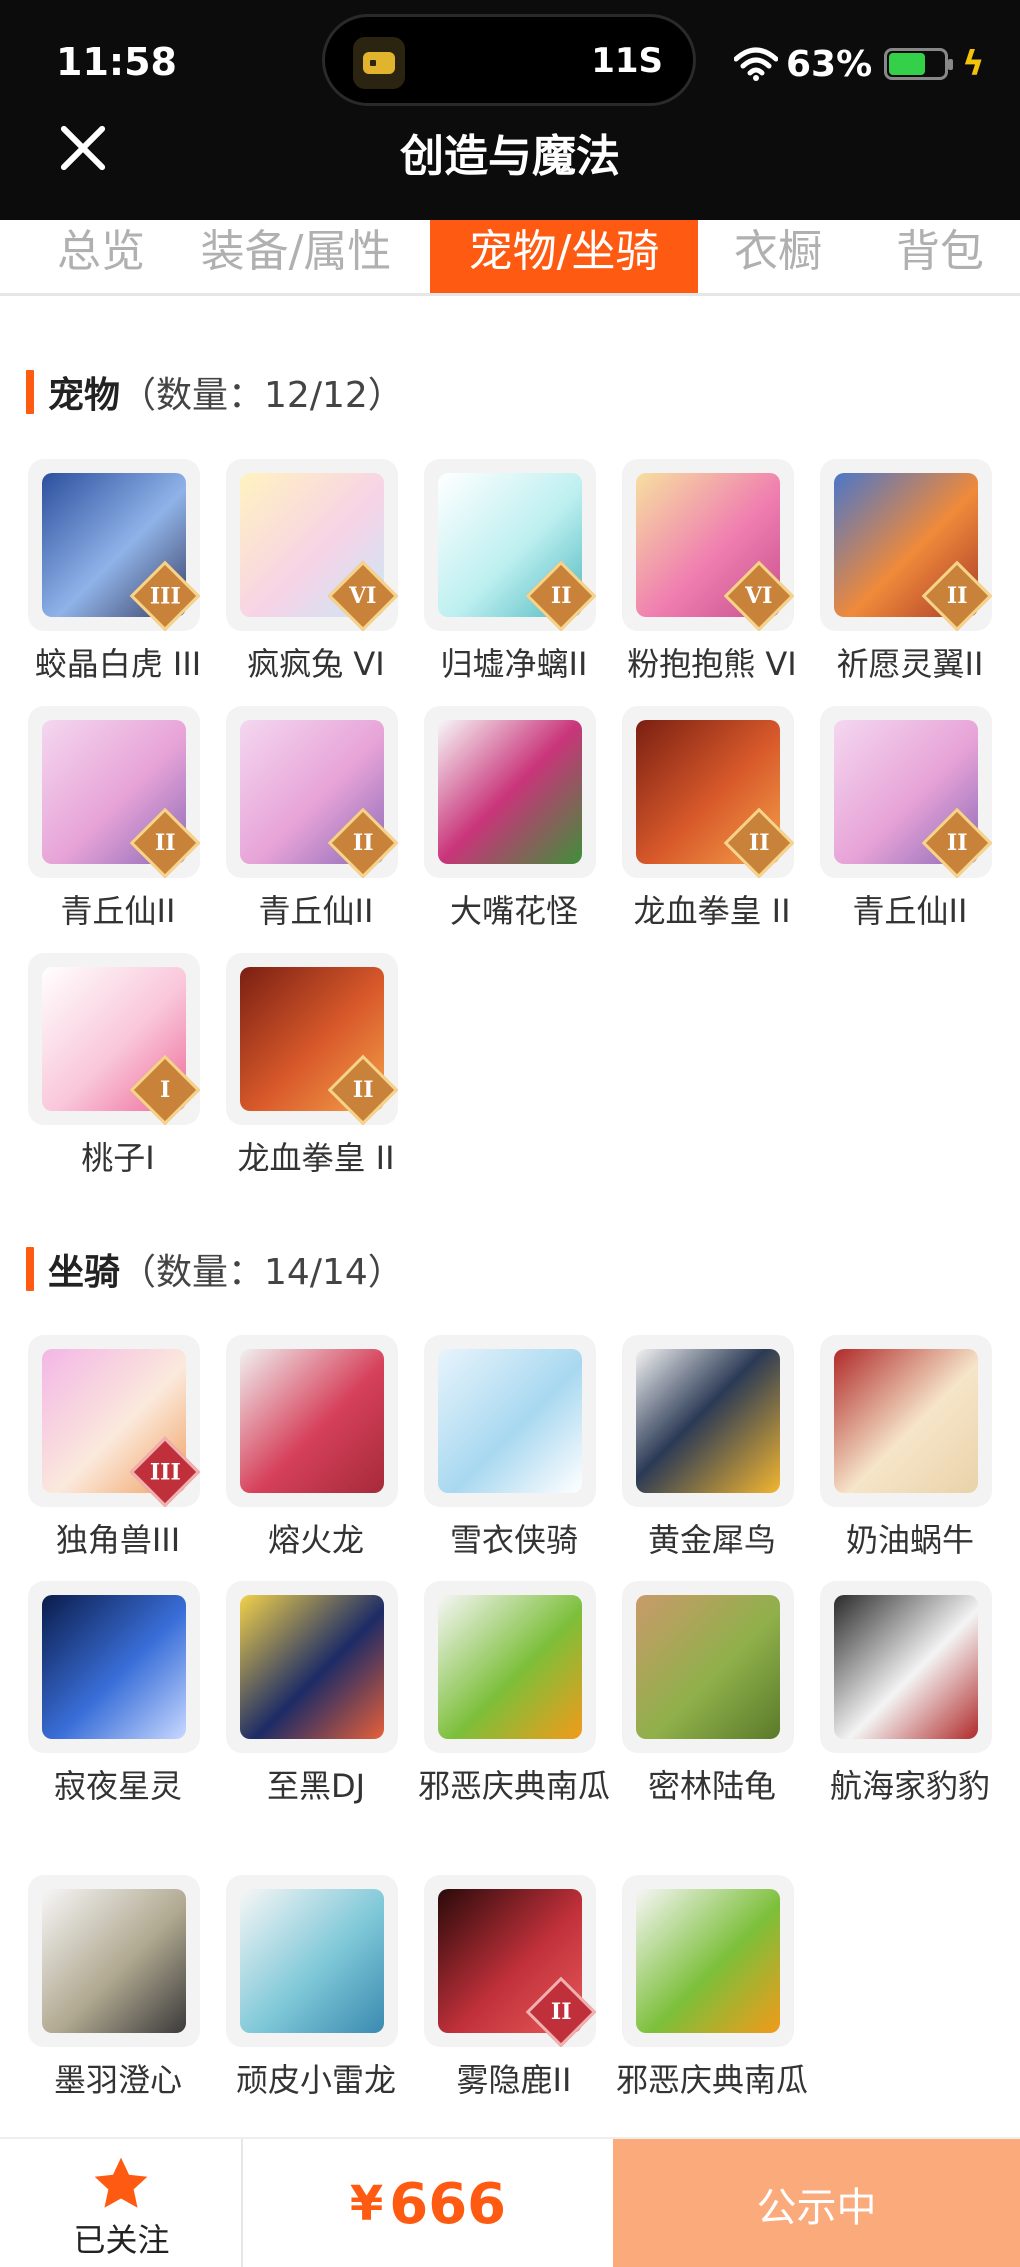 This screenshot has width=1020, height=2267. I want to click on status-button: 公示中, so click(816, 2203).